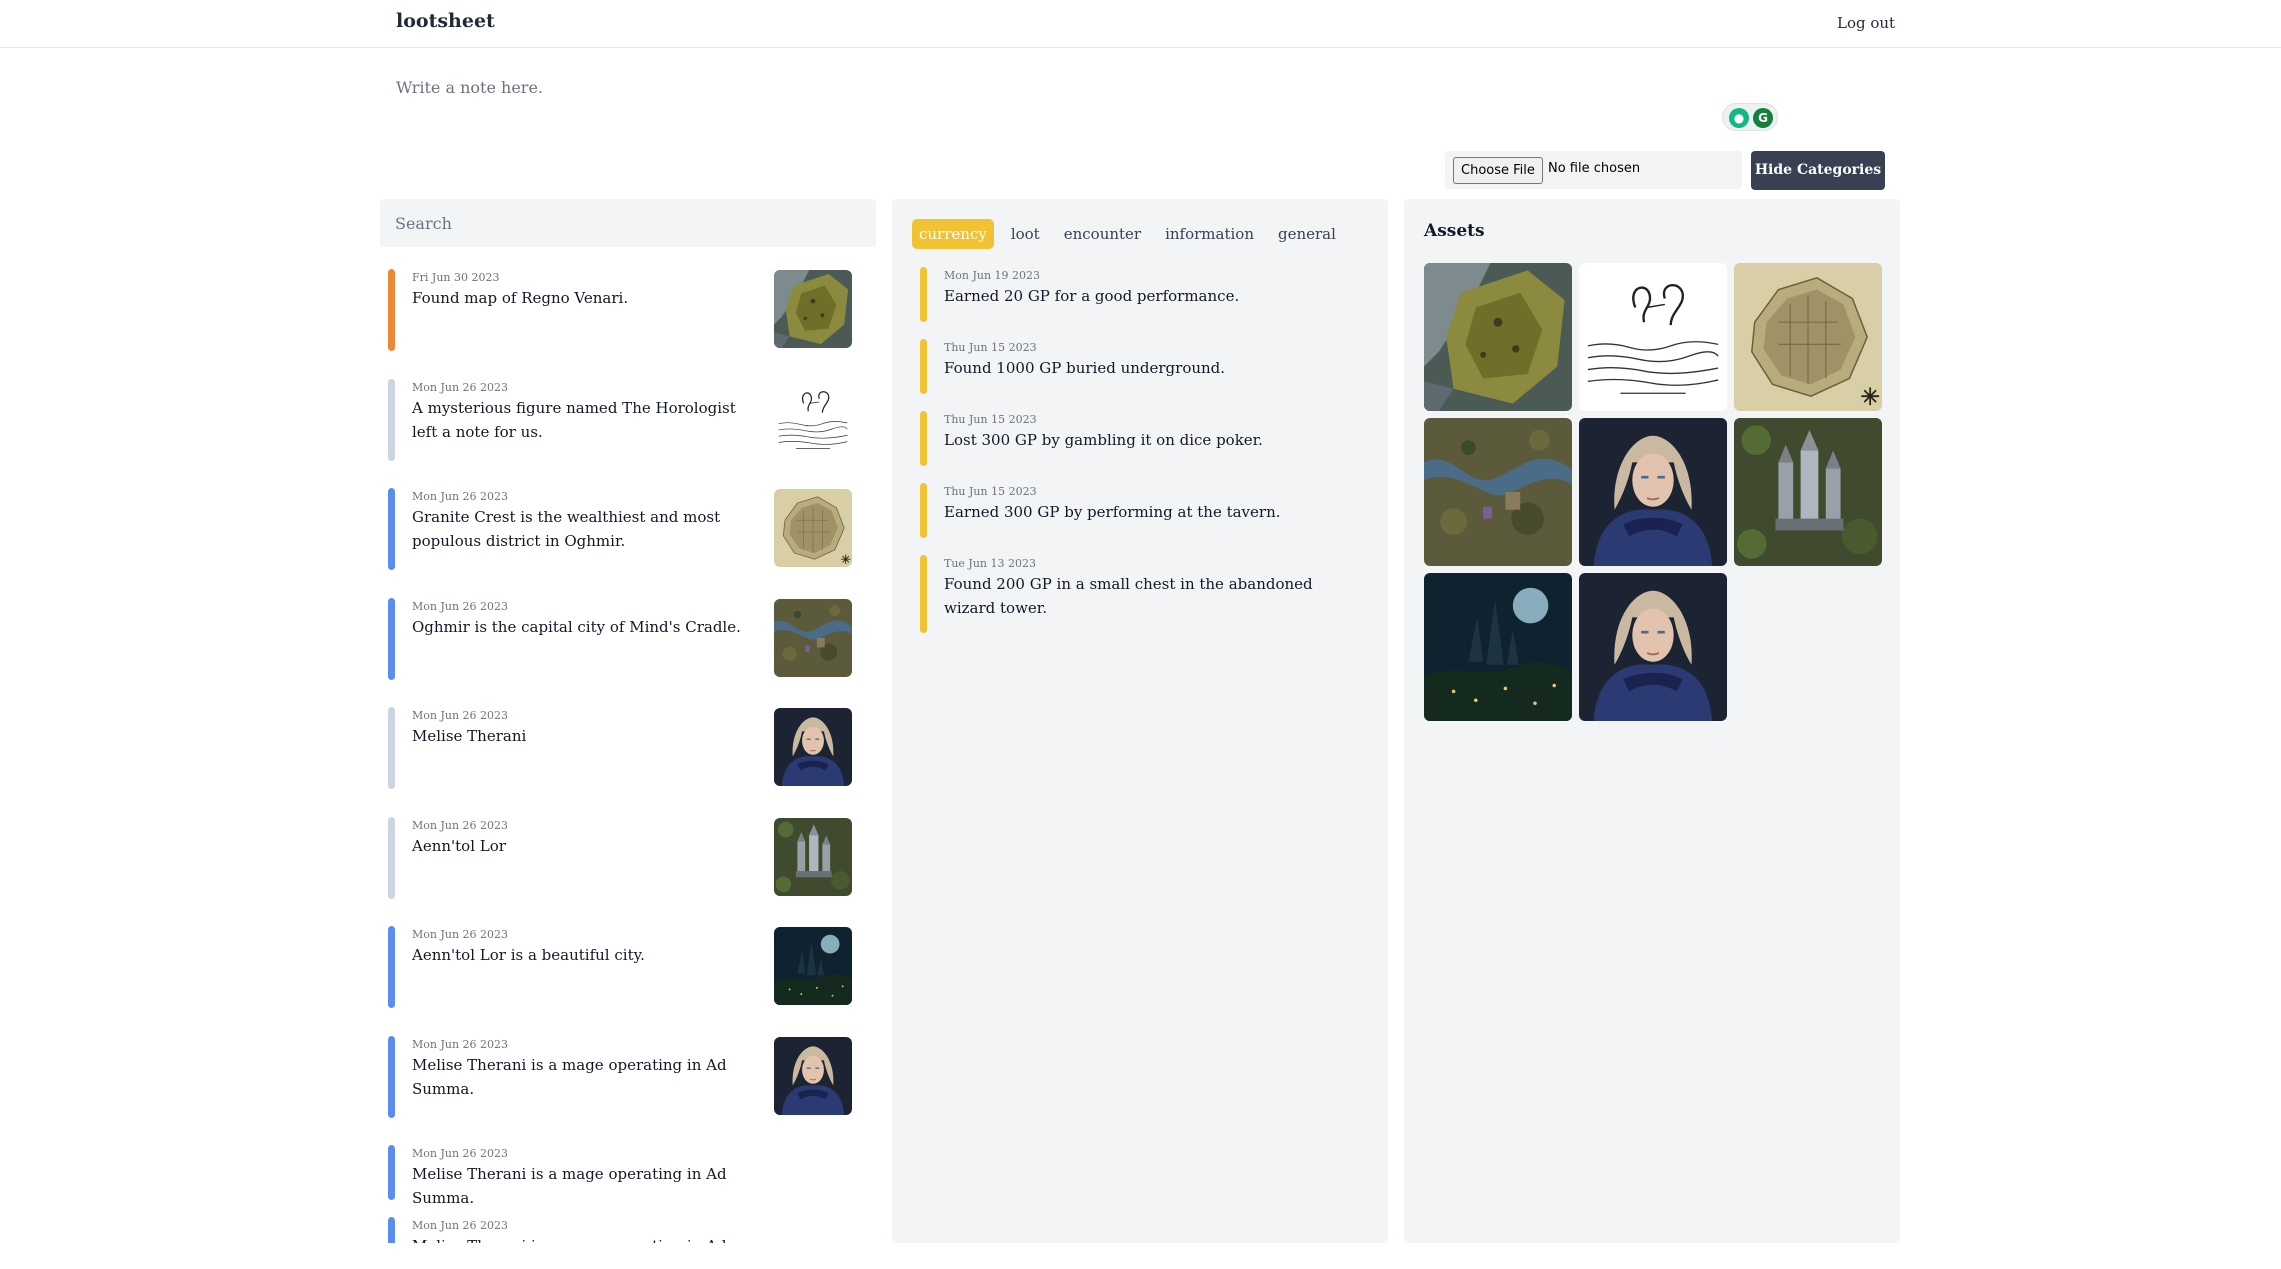  I want to click on entry-text: Aenn'tol Lor is a beautiful city., so click(528, 955).